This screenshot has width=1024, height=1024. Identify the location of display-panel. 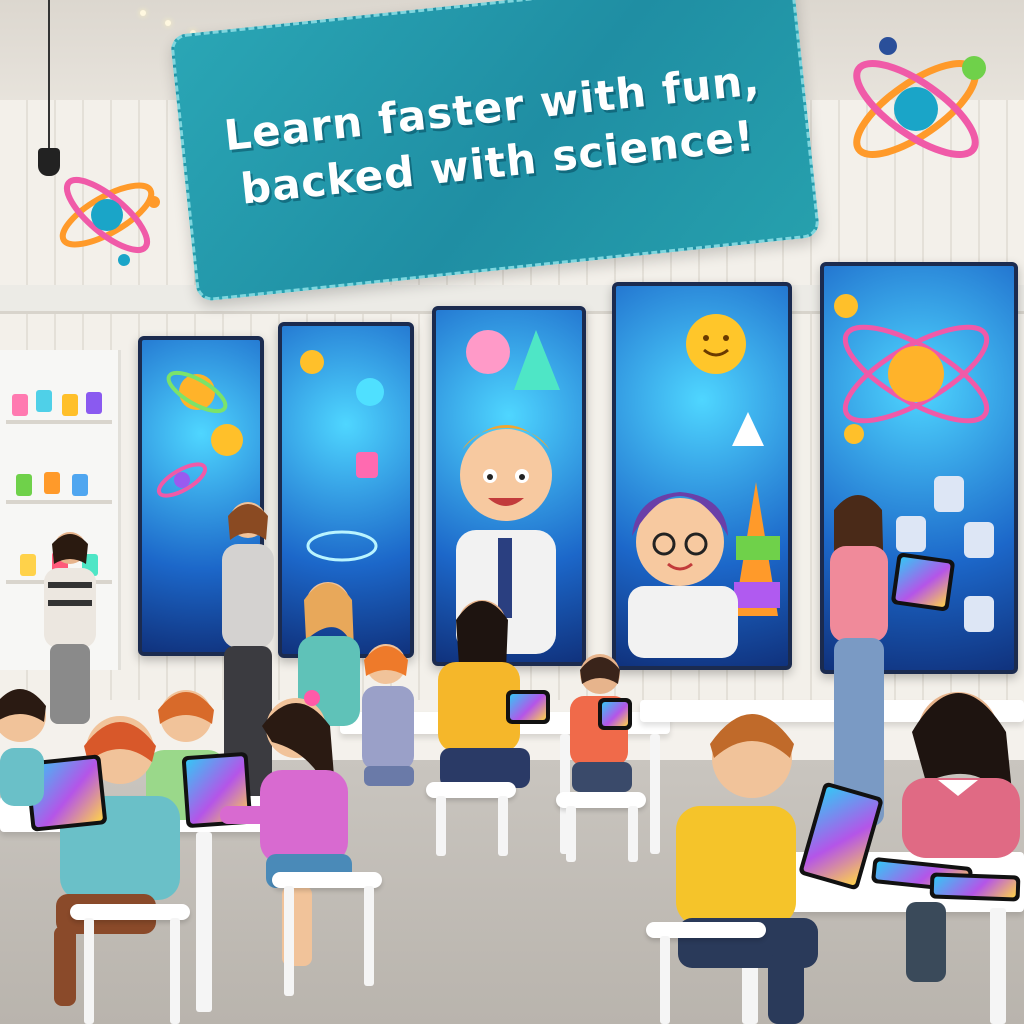
(702, 476).